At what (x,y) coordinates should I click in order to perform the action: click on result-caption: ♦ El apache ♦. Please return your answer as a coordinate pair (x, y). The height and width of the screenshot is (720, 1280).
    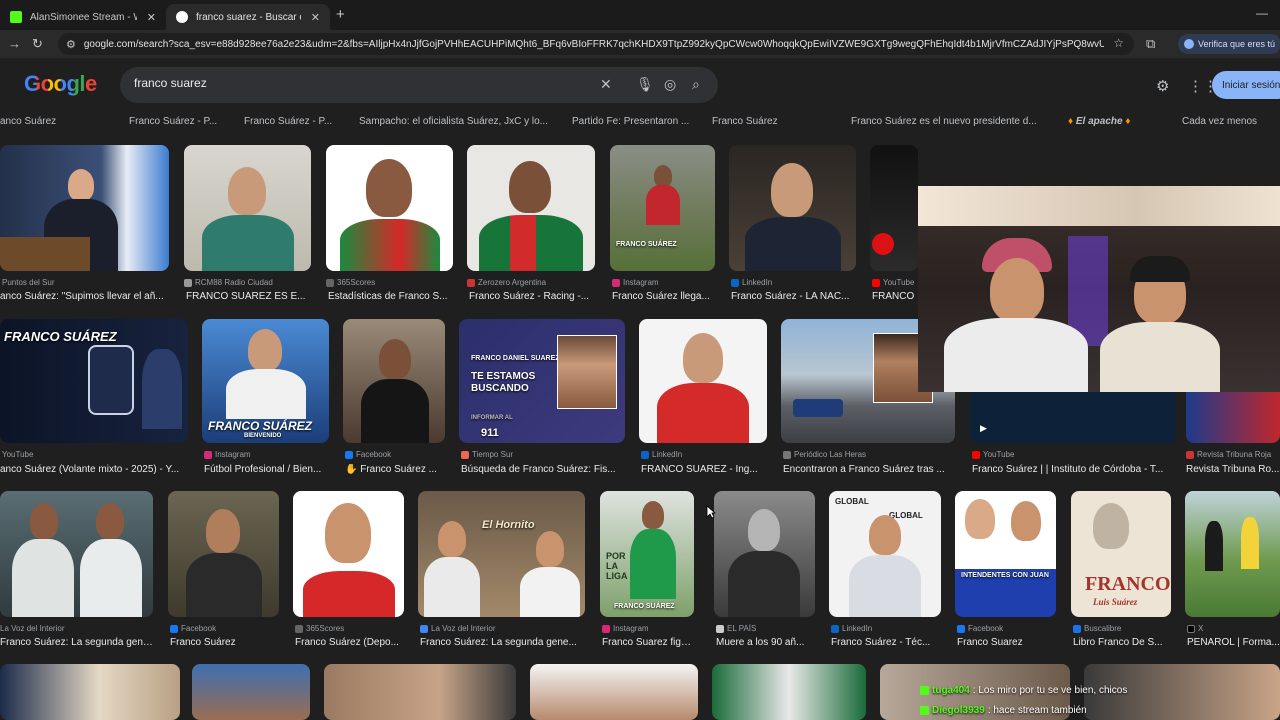
    Looking at the image, I should click on (1099, 121).